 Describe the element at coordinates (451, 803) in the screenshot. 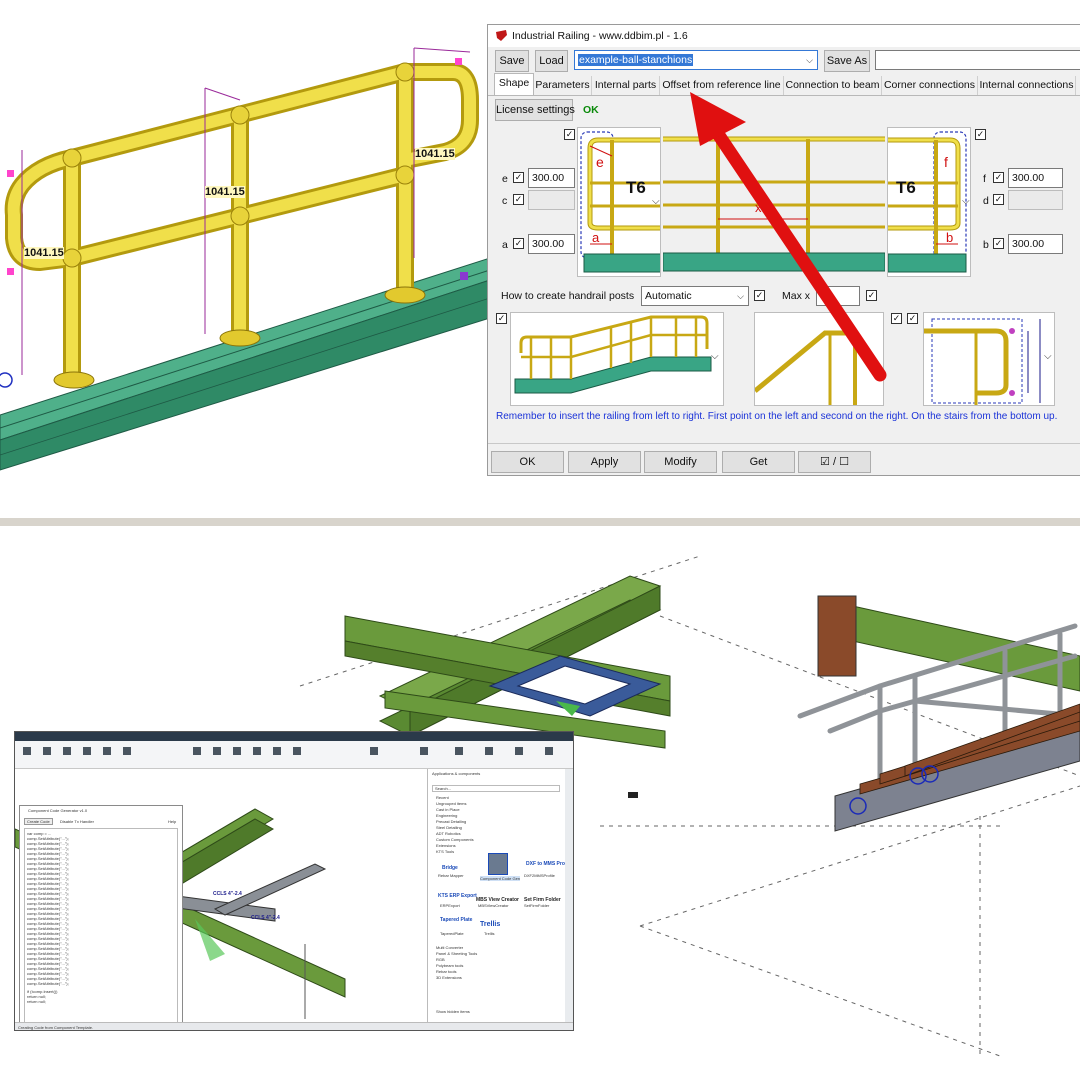

I see `side-panel-item: Ungrouped items` at that location.